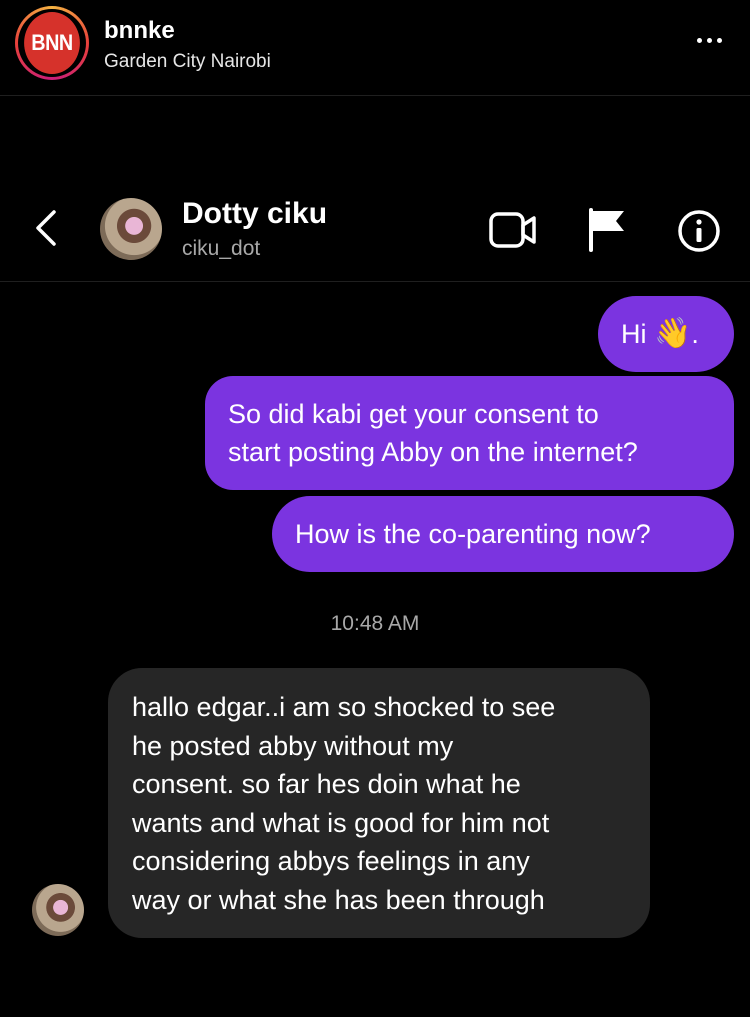 The width and height of the screenshot is (750, 1017). I want to click on message-line: consent. so far hes doin what he, so click(326, 784).